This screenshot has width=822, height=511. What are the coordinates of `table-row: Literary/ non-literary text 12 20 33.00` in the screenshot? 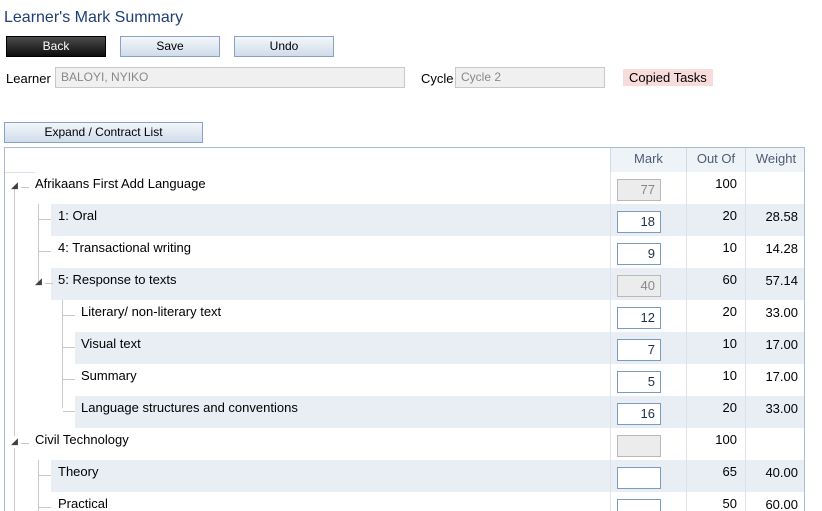 It's located at (404, 316).